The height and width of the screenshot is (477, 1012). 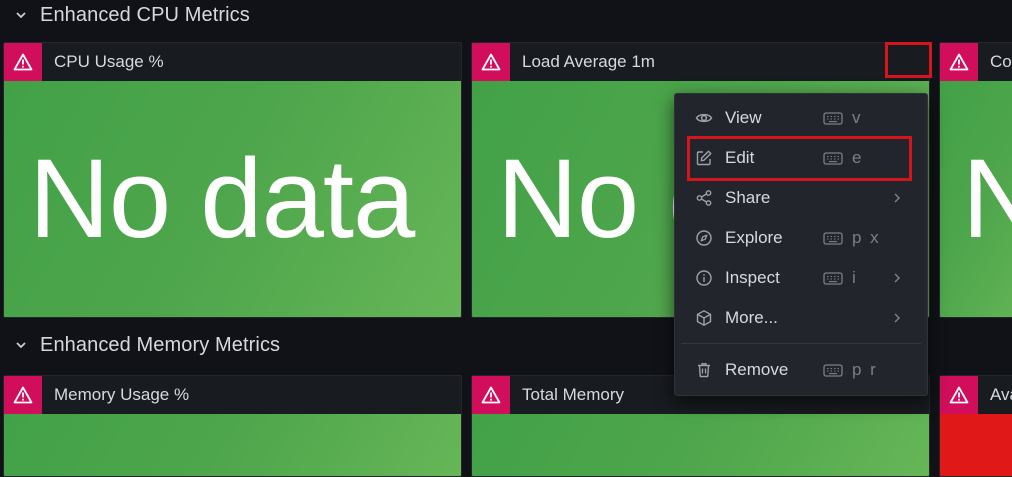 What do you see at coordinates (754, 237) in the screenshot?
I see `menu-item-label: Explore` at bounding box center [754, 237].